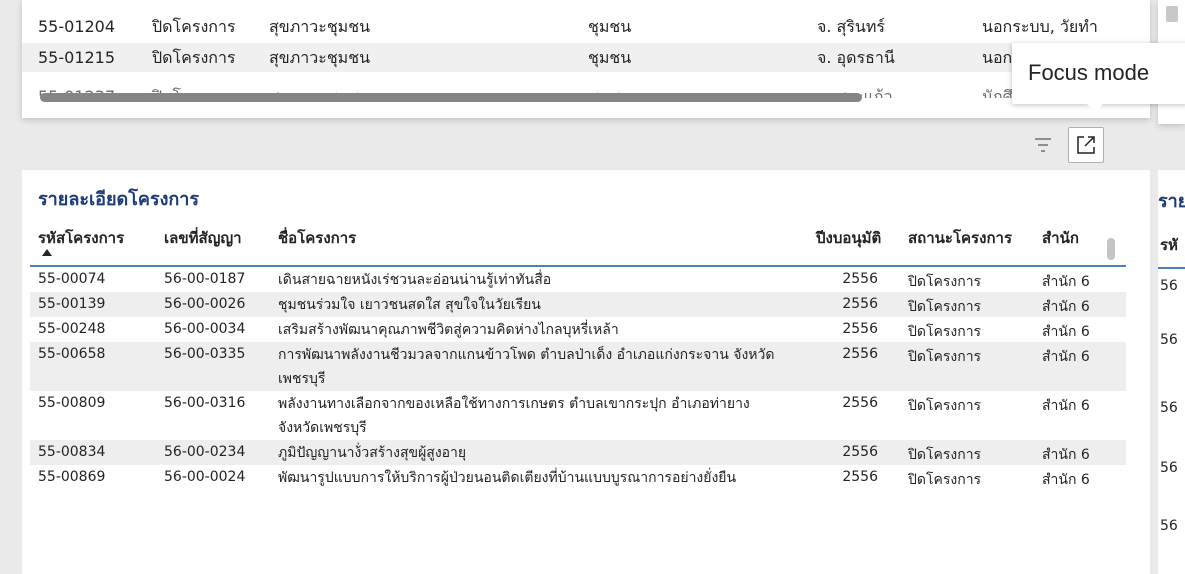  Describe the element at coordinates (205, 477) in the screenshot. I see `contract-cell: 56-00-0024` at that location.